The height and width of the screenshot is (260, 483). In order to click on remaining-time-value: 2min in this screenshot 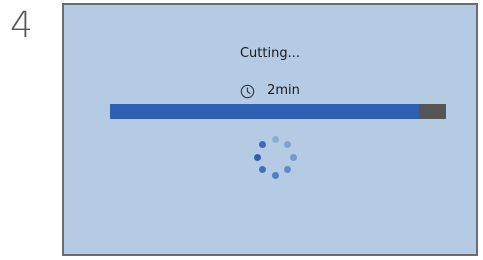, I will do `click(283, 90)`.